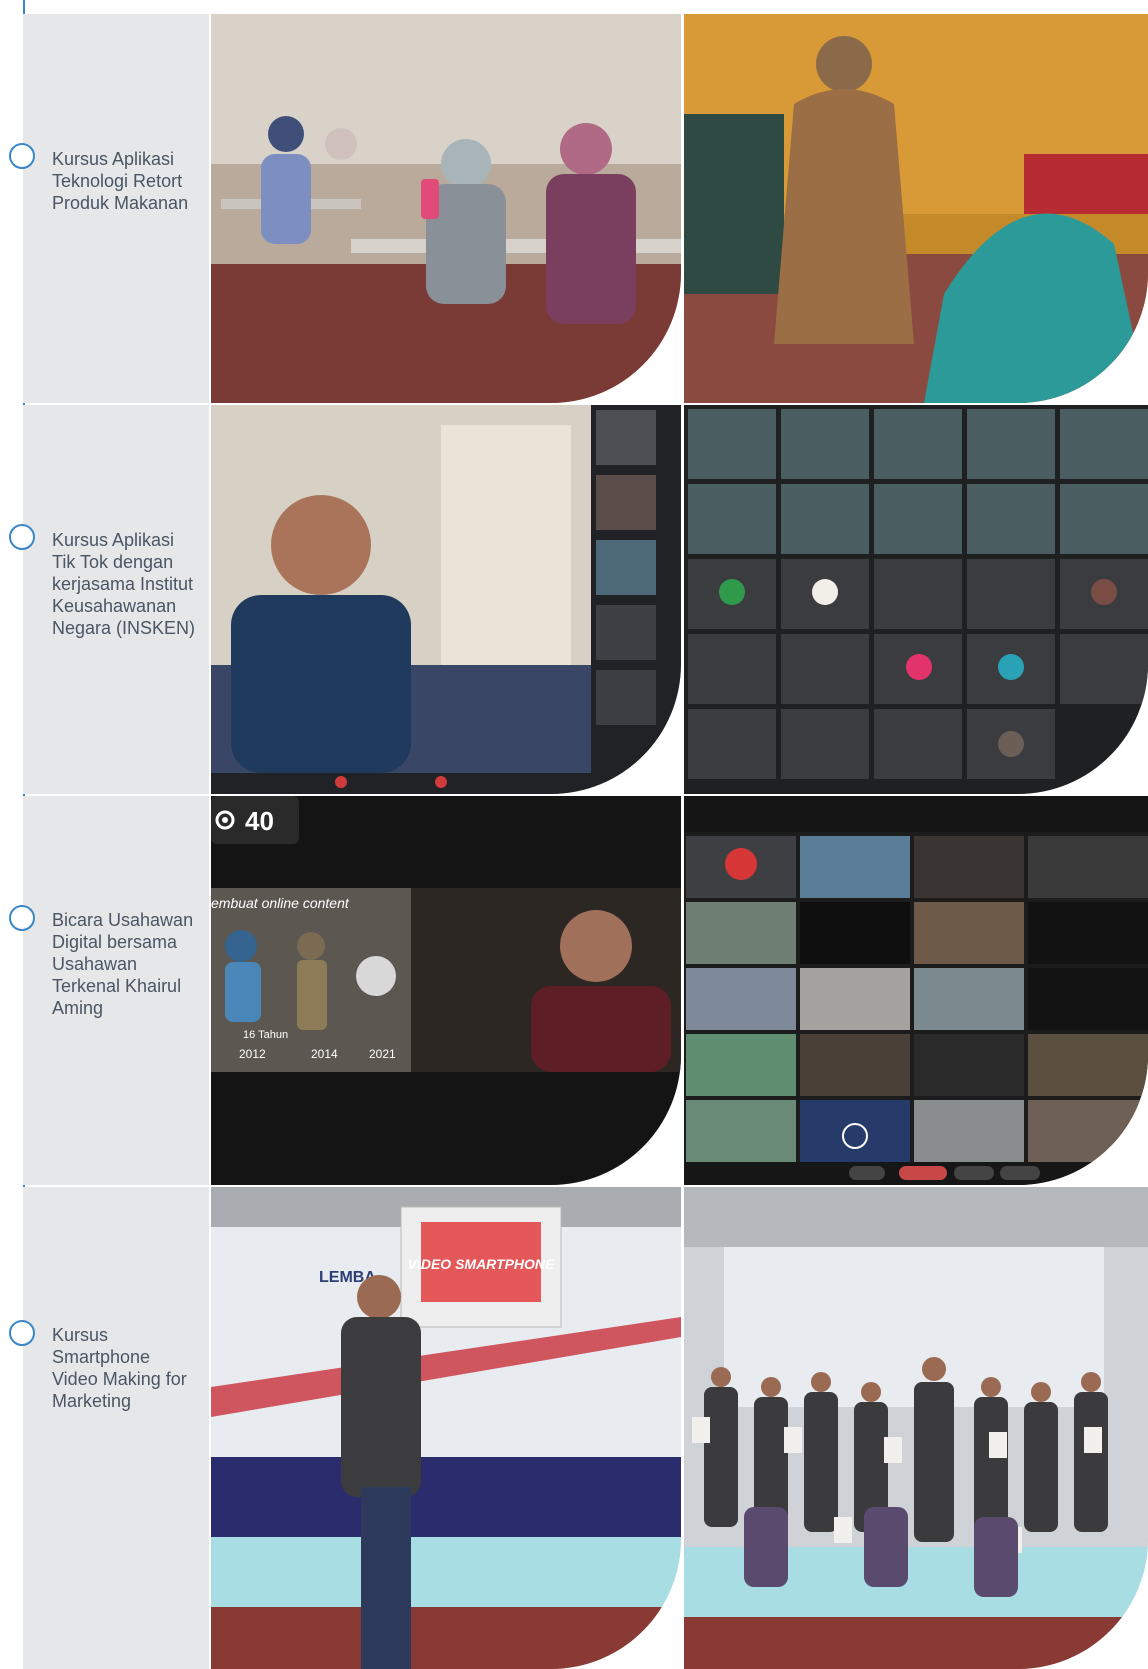 The height and width of the screenshot is (1669, 1148). What do you see at coordinates (916, 208) in the screenshot?
I see `speaker-with-microphone-photo` at bounding box center [916, 208].